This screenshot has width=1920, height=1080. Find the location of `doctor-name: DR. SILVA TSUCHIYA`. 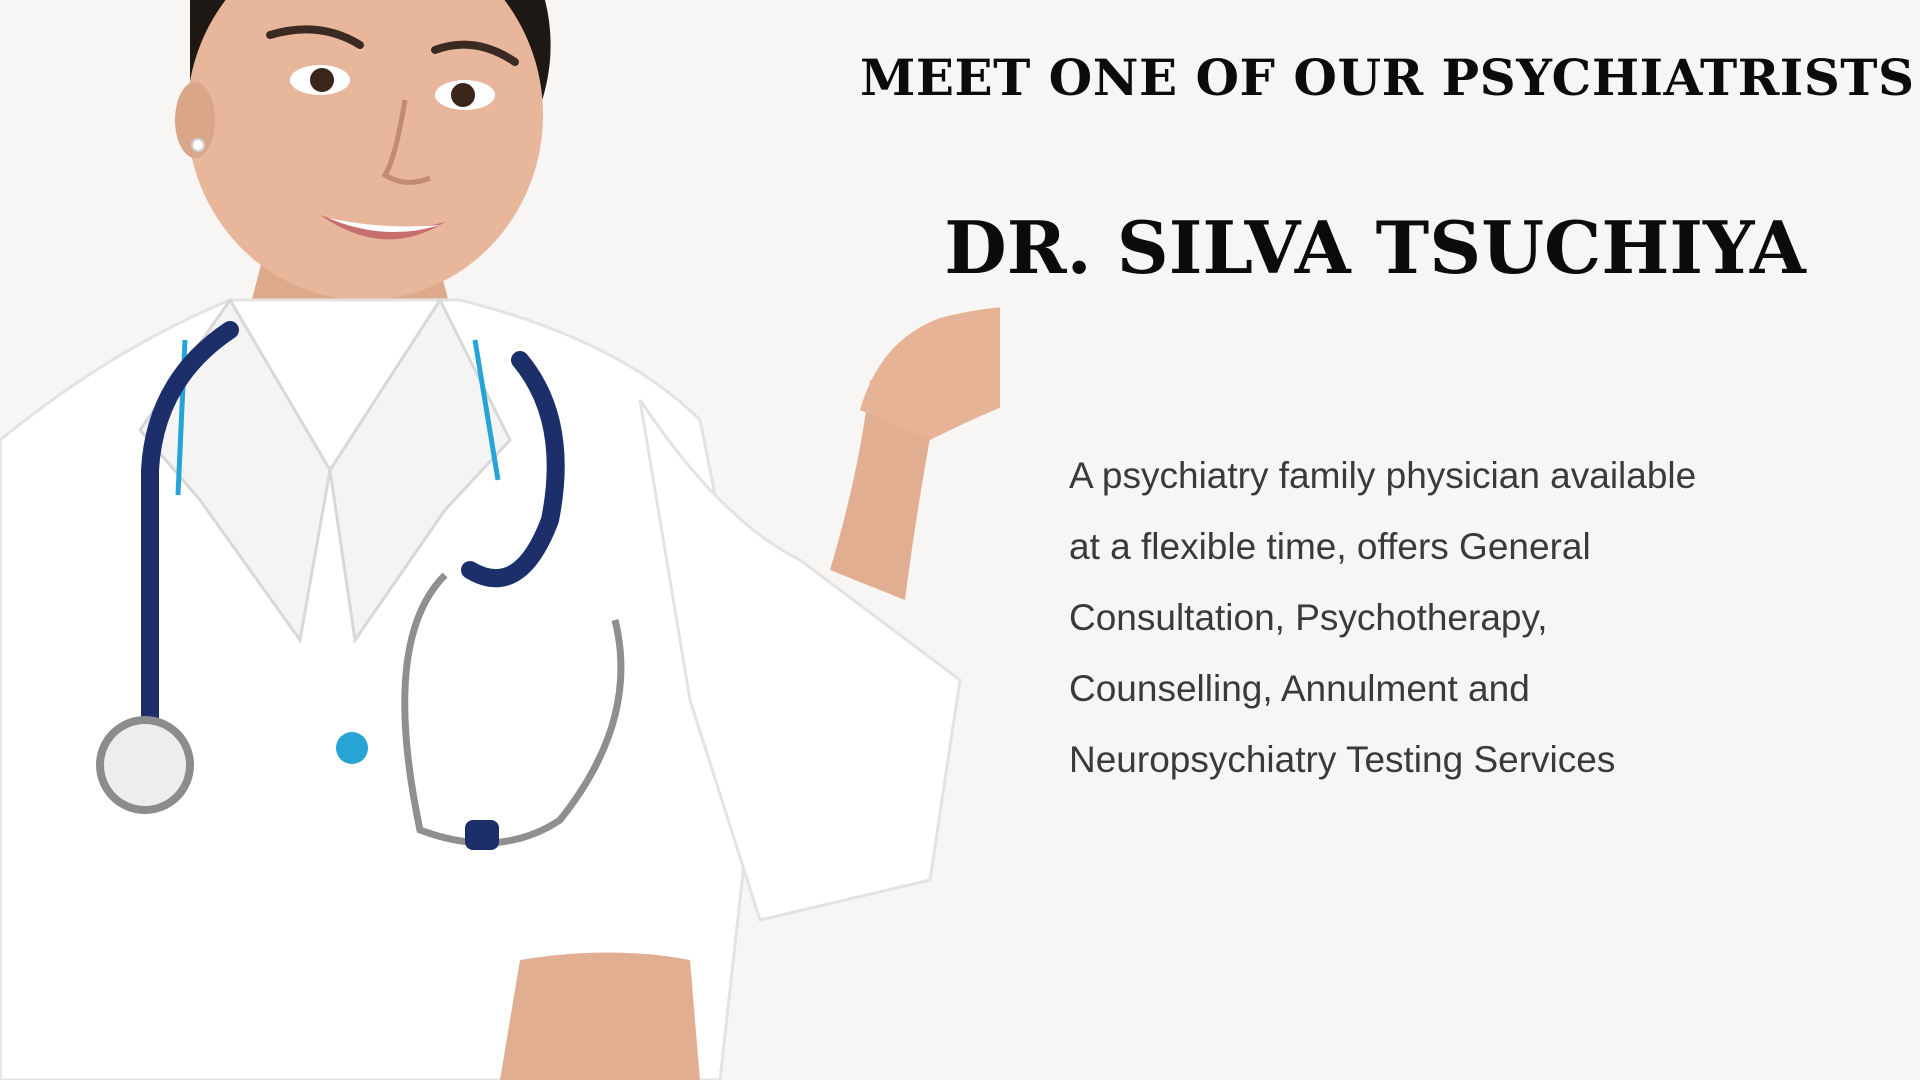

doctor-name: DR. SILVA TSUCHIYA is located at coordinates (1375, 247).